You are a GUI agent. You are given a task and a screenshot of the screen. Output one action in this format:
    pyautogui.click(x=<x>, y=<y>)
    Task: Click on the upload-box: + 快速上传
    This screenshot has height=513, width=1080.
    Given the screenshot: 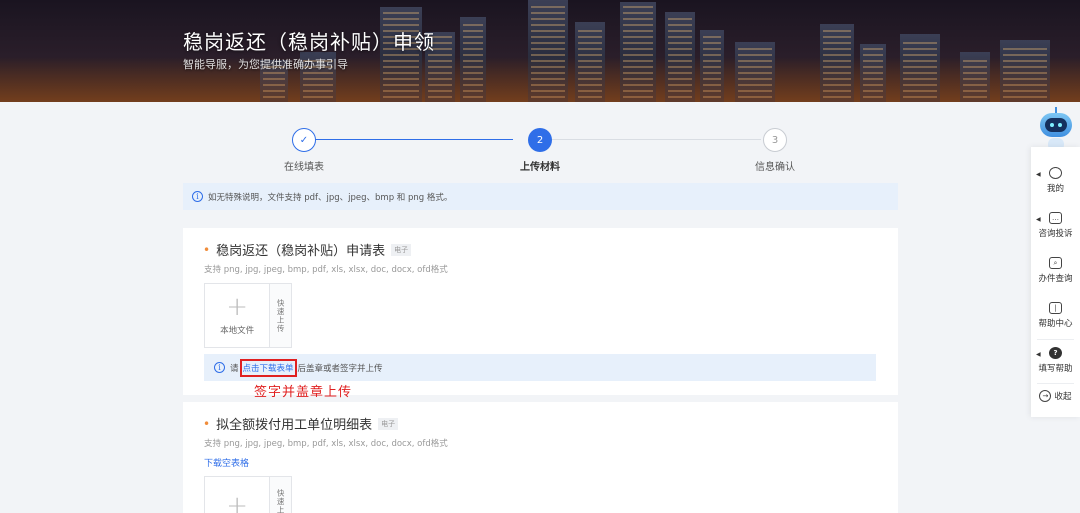 What is the action you would take?
    pyautogui.click(x=248, y=494)
    